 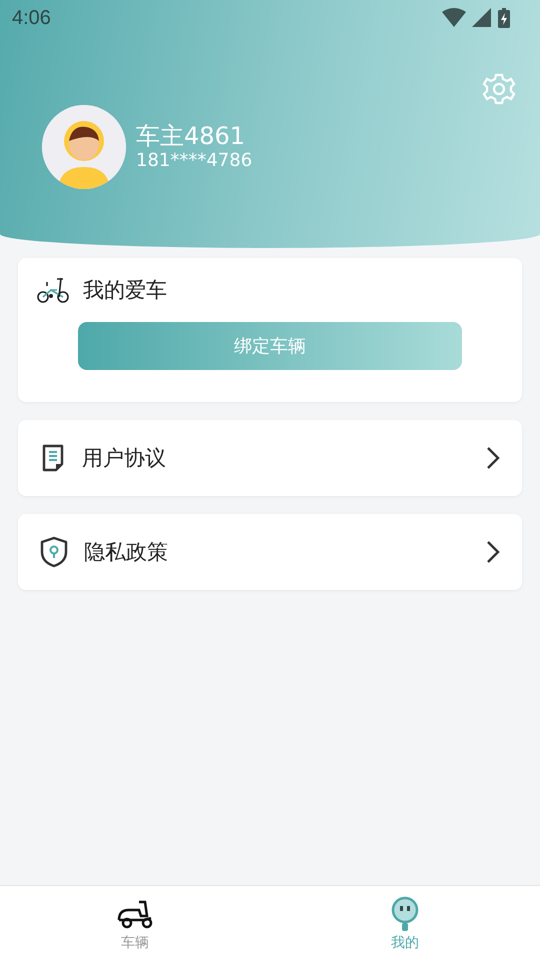 What do you see at coordinates (135, 923) in the screenshot?
I see `nav-tab: 车辆` at bounding box center [135, 923].